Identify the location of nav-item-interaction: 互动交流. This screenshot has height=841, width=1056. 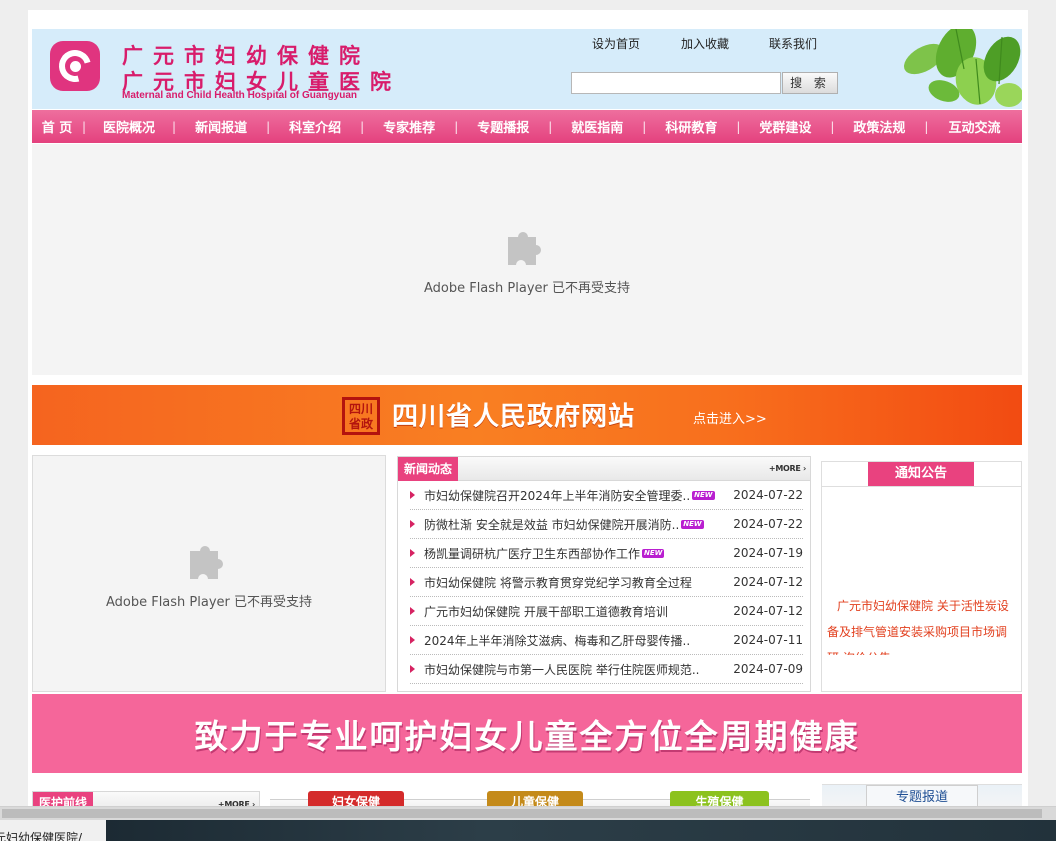
(974, 126).